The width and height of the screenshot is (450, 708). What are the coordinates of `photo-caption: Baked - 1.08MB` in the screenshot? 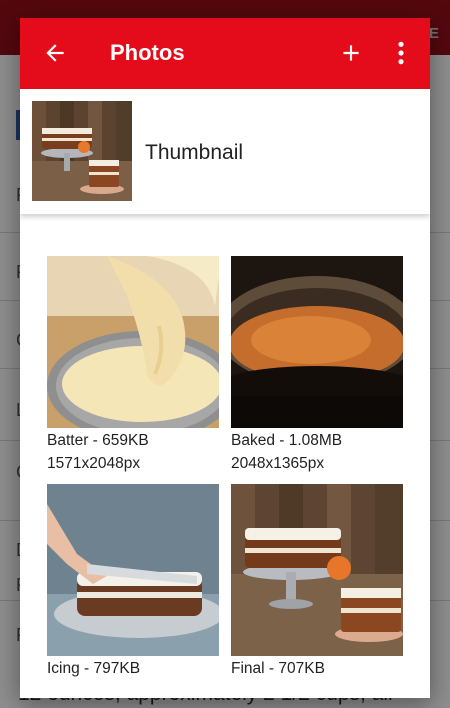 It's located at (287, 440).